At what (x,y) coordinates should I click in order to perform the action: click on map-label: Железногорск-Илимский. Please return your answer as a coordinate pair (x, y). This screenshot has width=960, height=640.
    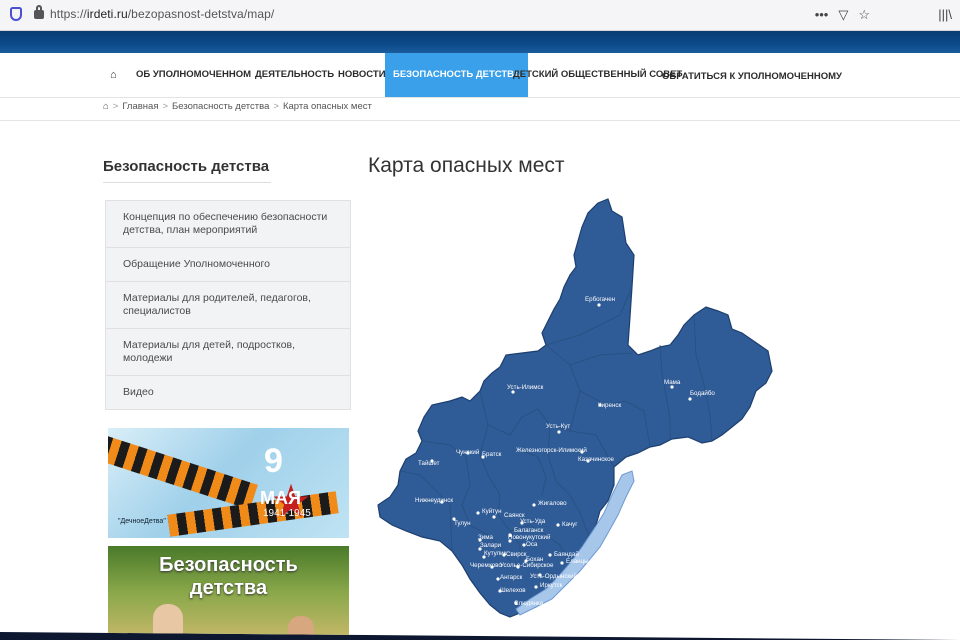
    Looking at the image, I should click on (551, 450).